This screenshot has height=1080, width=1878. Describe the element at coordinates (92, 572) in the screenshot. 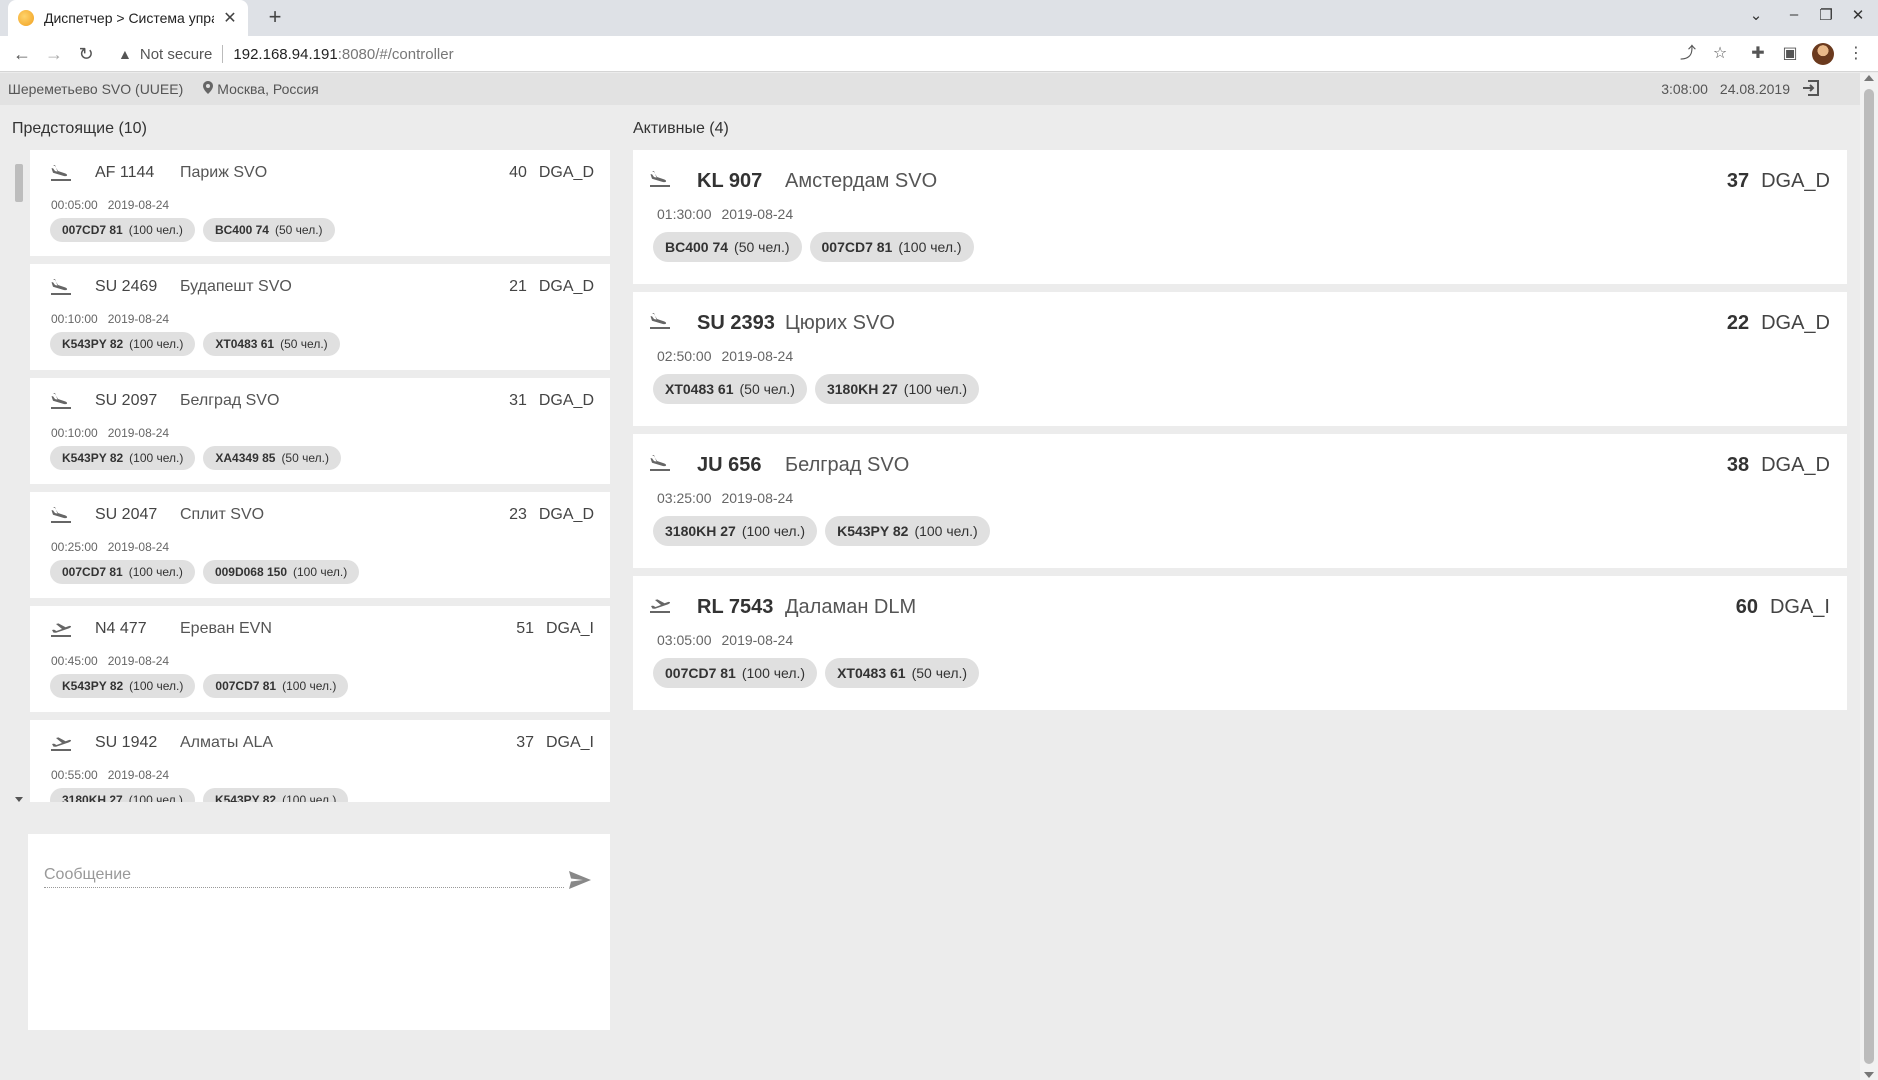

I see `aircraft-id: 007CD7 81` at that location.